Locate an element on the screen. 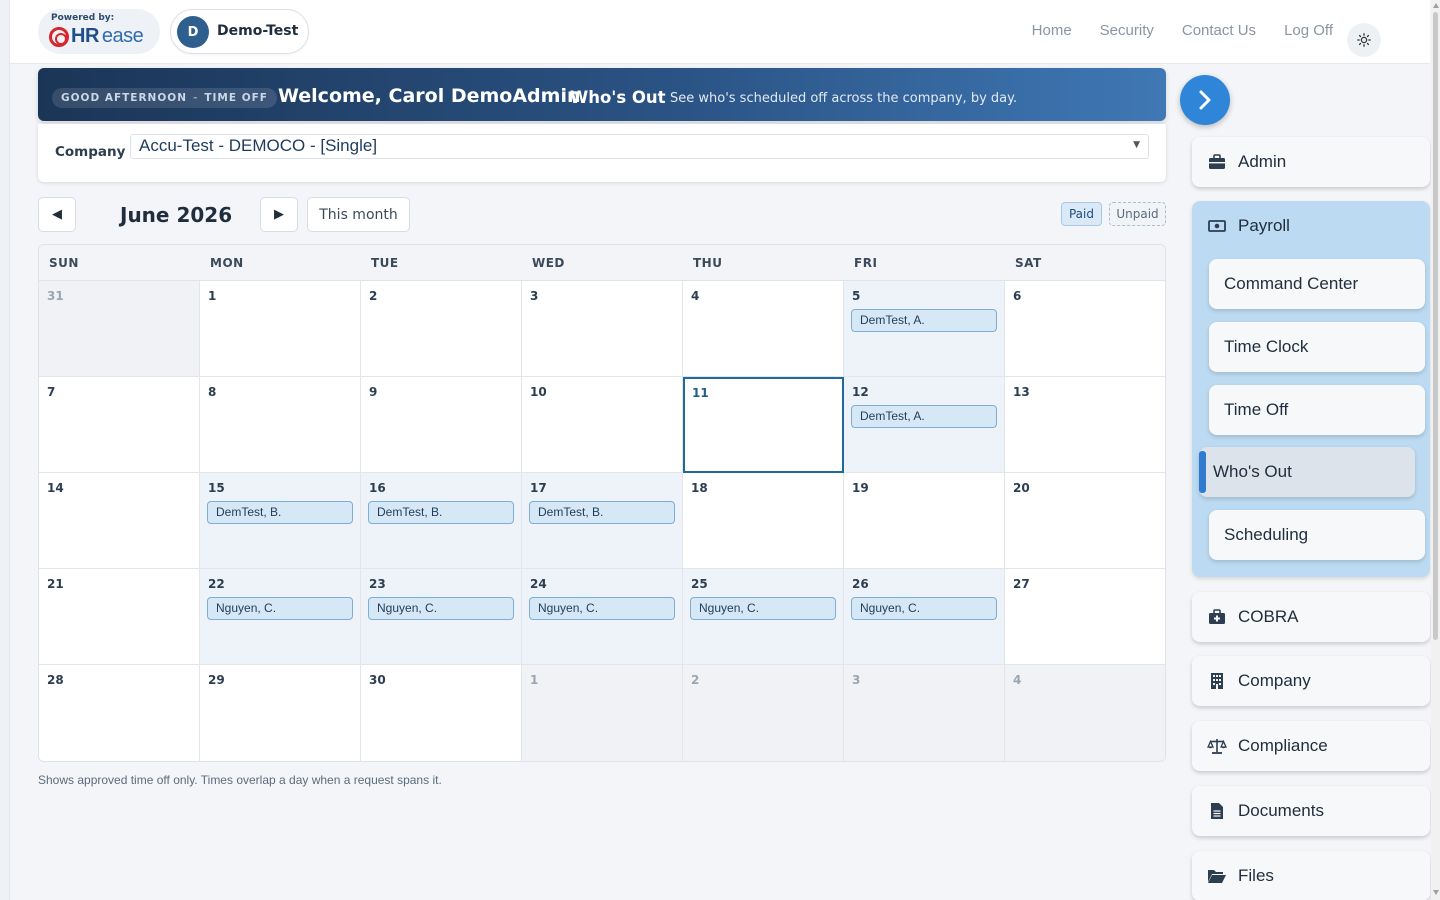 This screenshot has height=900, width=1440. nav-log-off-link: Log Off is located at coordinates (1308, 30).